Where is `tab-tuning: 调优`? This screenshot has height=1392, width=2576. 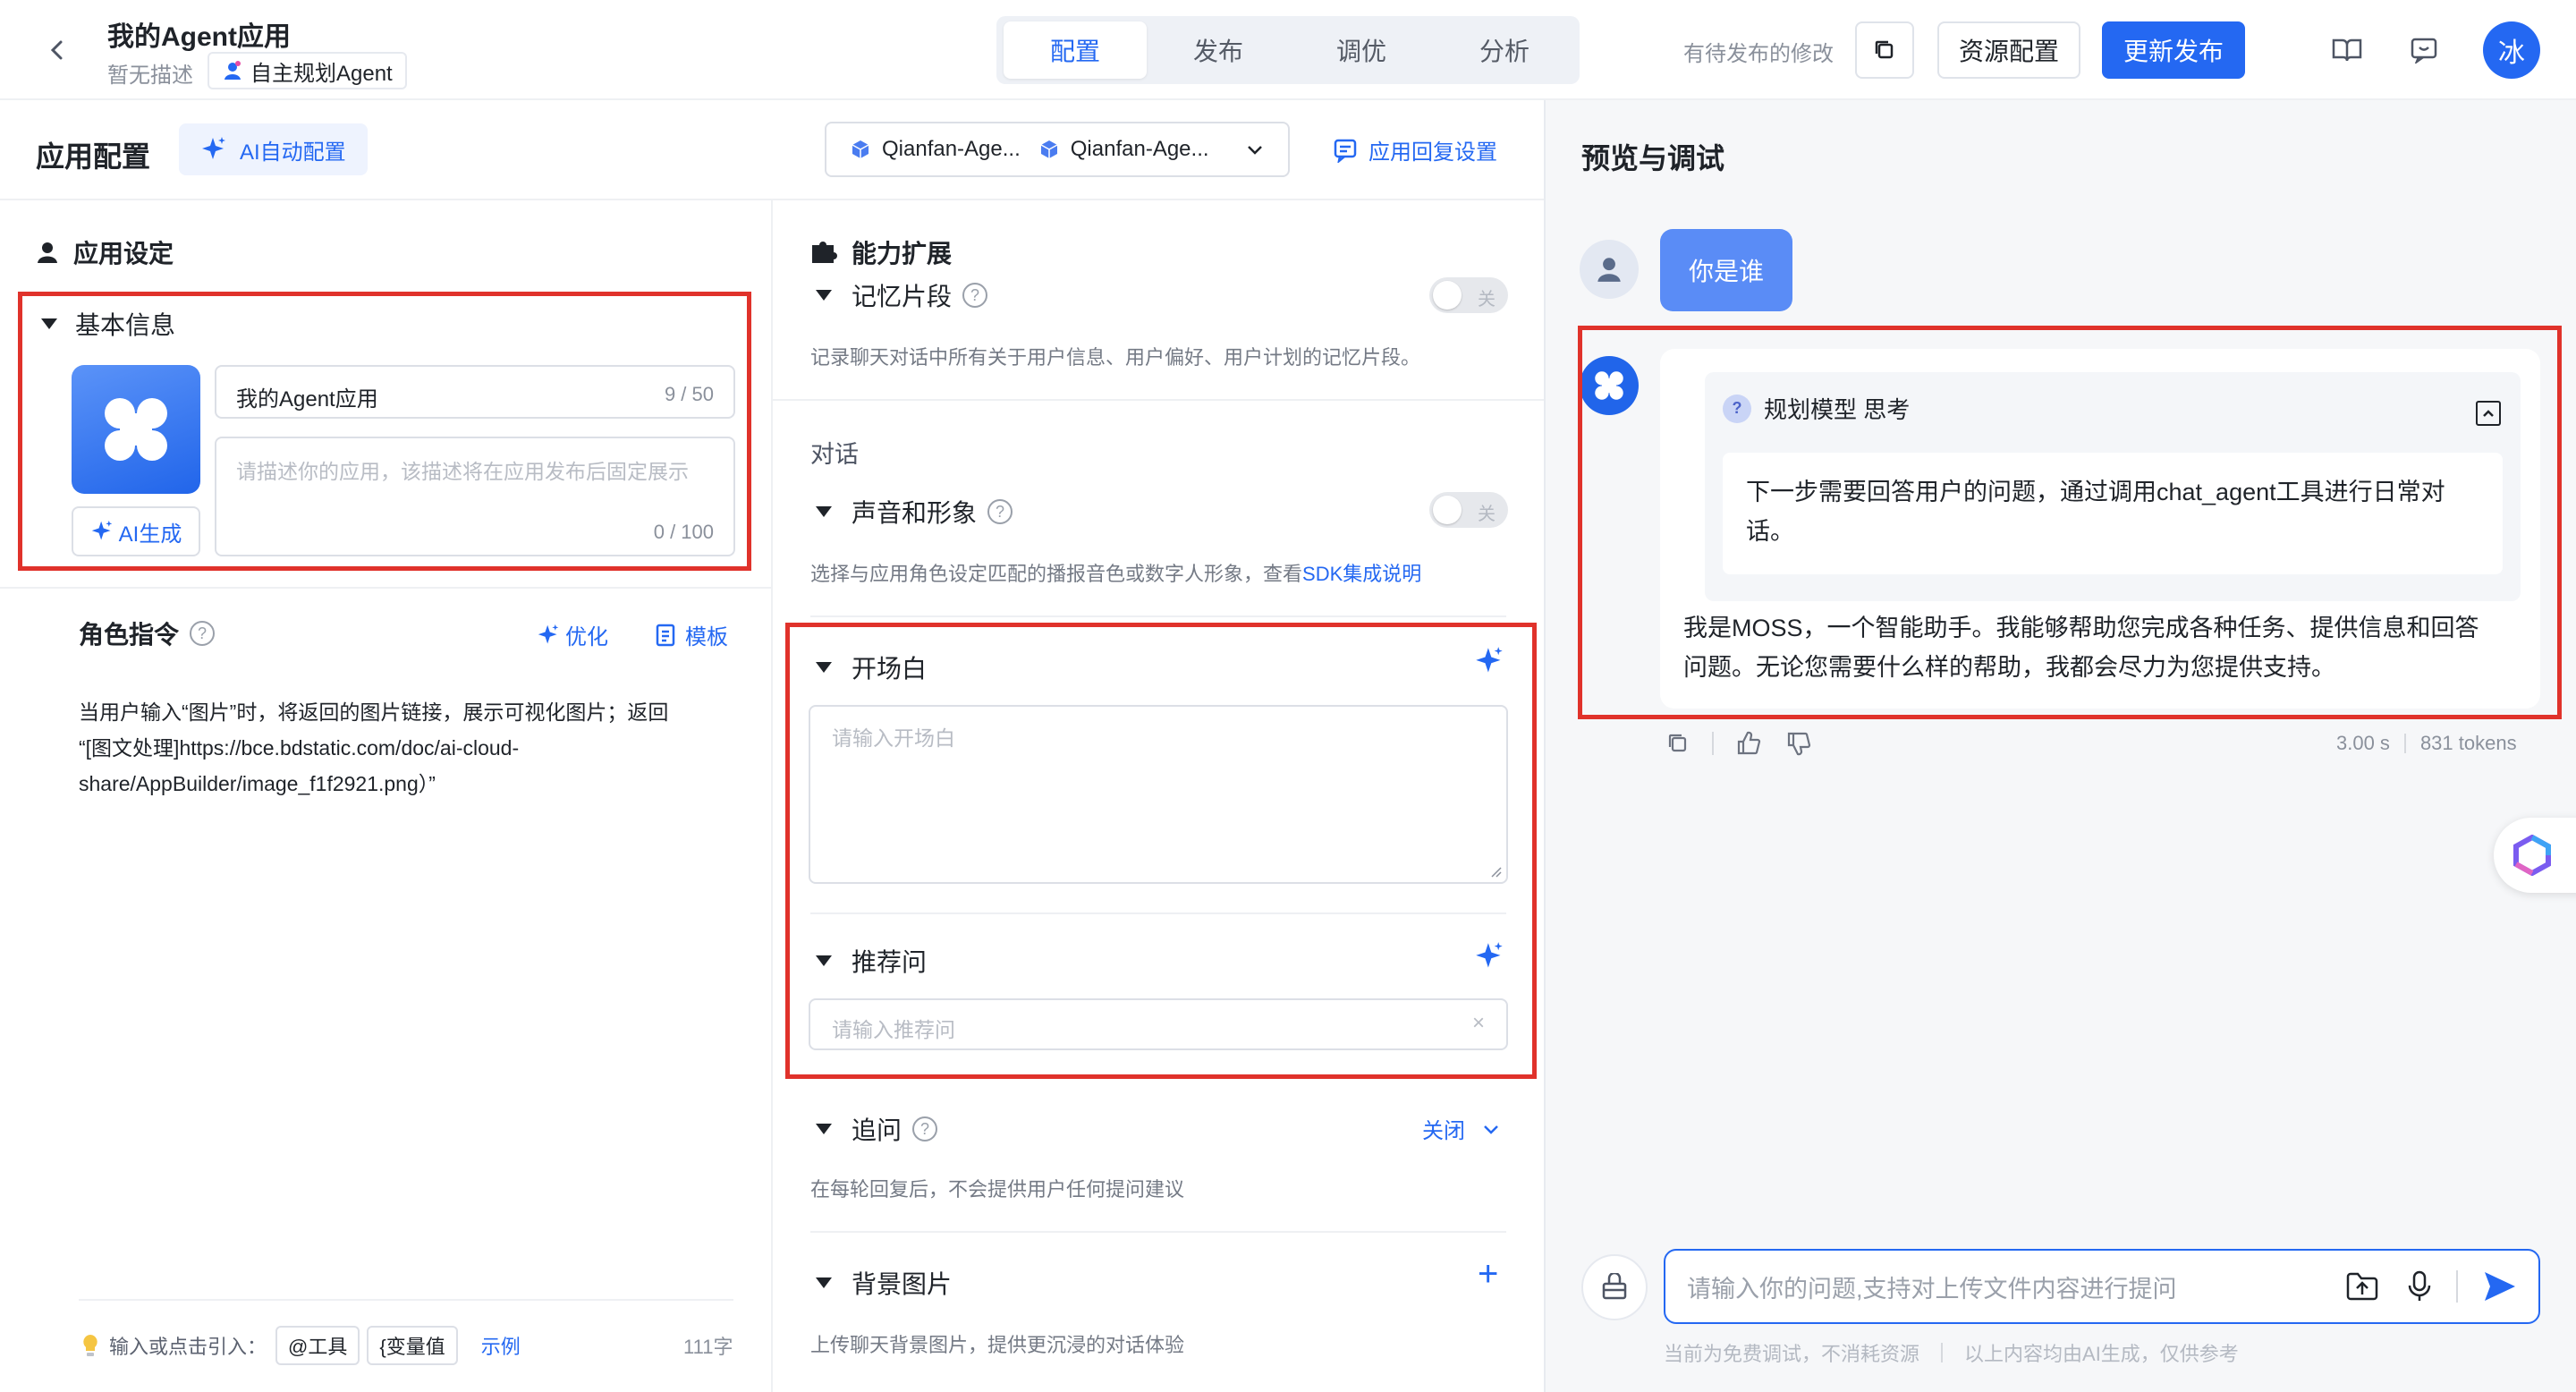
tab-tuning: 调优 is located at coordinates (1361, 50).